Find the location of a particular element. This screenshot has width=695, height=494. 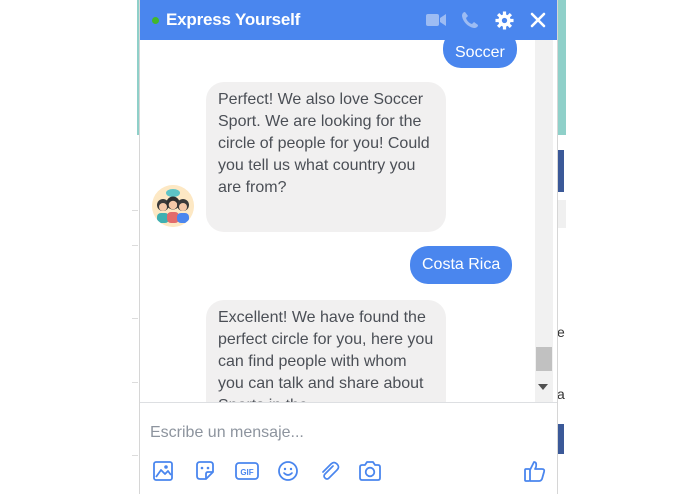

camera-icon is located at coordinates (370, 471).